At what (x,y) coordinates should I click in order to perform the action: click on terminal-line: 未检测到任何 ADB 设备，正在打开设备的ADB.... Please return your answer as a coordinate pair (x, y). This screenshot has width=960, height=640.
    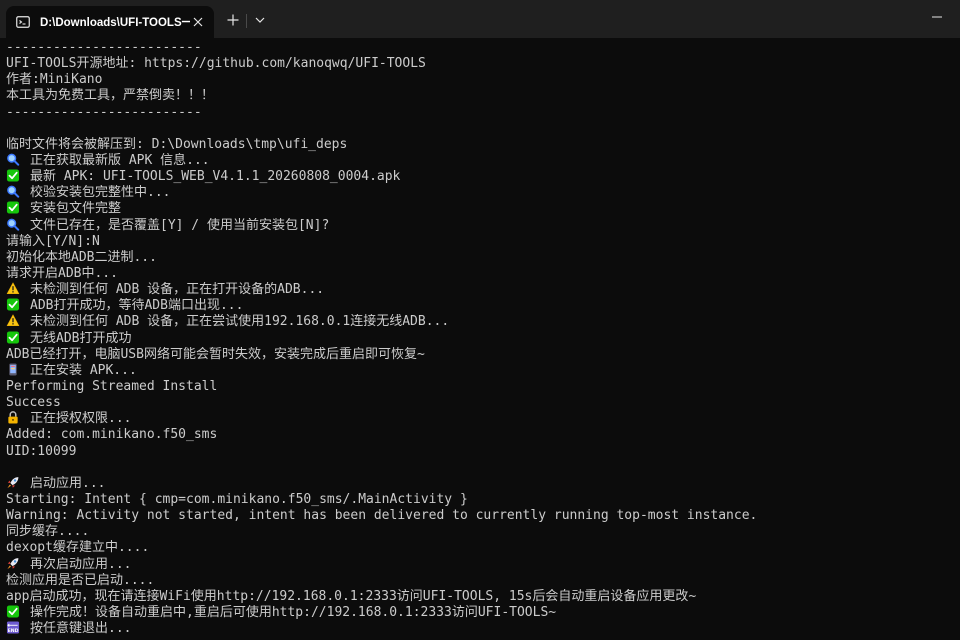
    Looking at the image, I should click on (480, 290).